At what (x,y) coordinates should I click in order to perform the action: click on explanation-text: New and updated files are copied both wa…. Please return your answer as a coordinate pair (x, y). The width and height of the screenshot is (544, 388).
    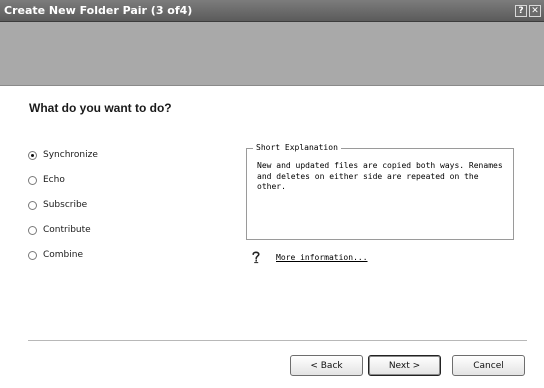
    Looking at the image, I should click on (380, 176).